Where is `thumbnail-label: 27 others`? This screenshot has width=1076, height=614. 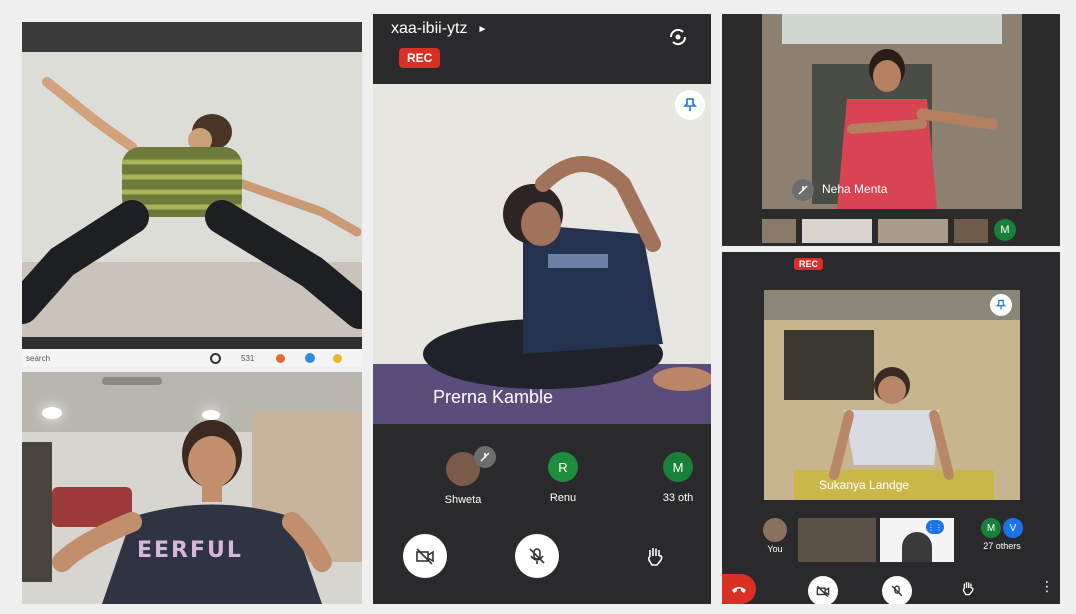
thumbnail-label: 27 others is located at coordinates (1002, 546).